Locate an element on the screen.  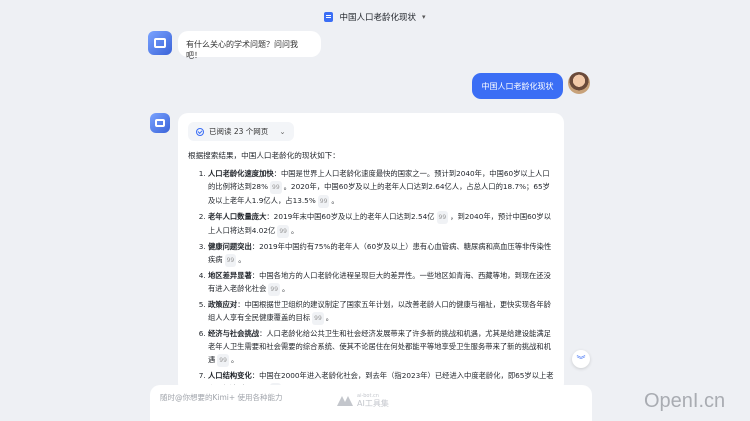
watermark: ai-bot.cn AI工具集 is located at coordinates (363, 400).